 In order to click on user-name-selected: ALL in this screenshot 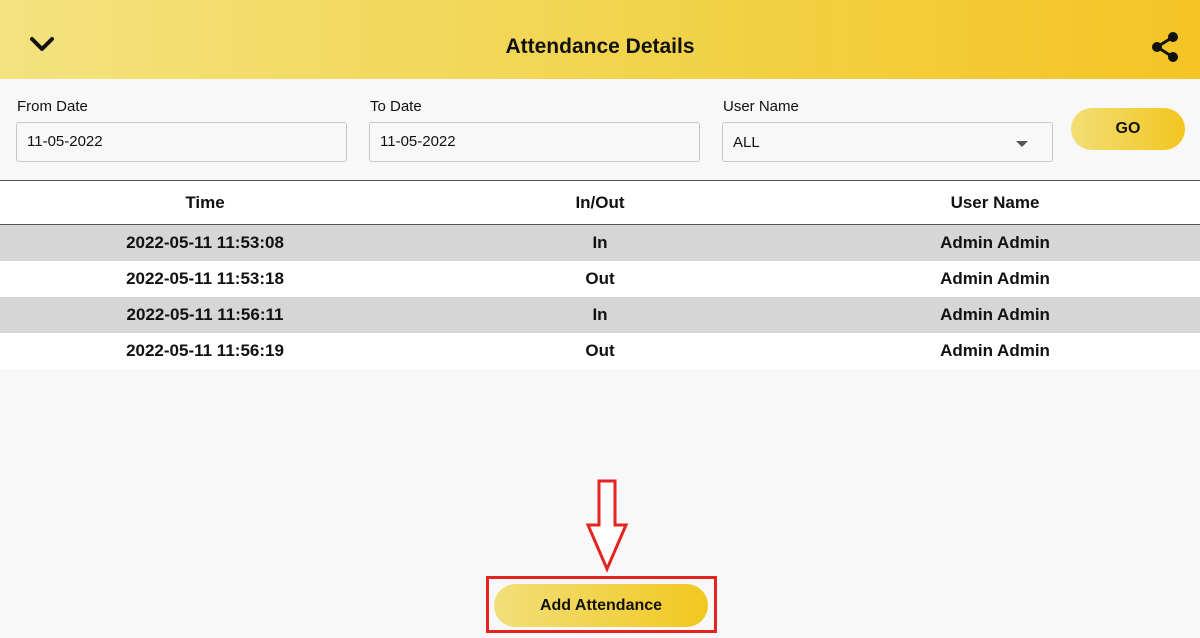, I will do `click(746, 142)`.